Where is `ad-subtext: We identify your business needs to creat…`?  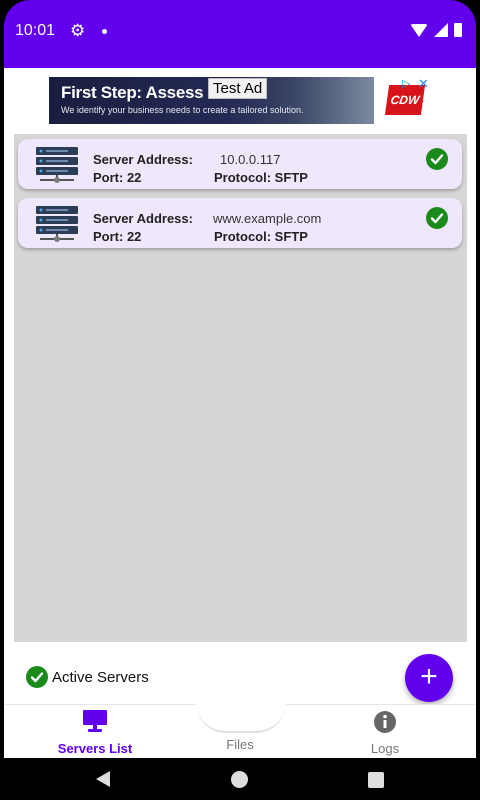 ad-subtext: We identify your business needs to creat… is located at coordinates (182, 110).